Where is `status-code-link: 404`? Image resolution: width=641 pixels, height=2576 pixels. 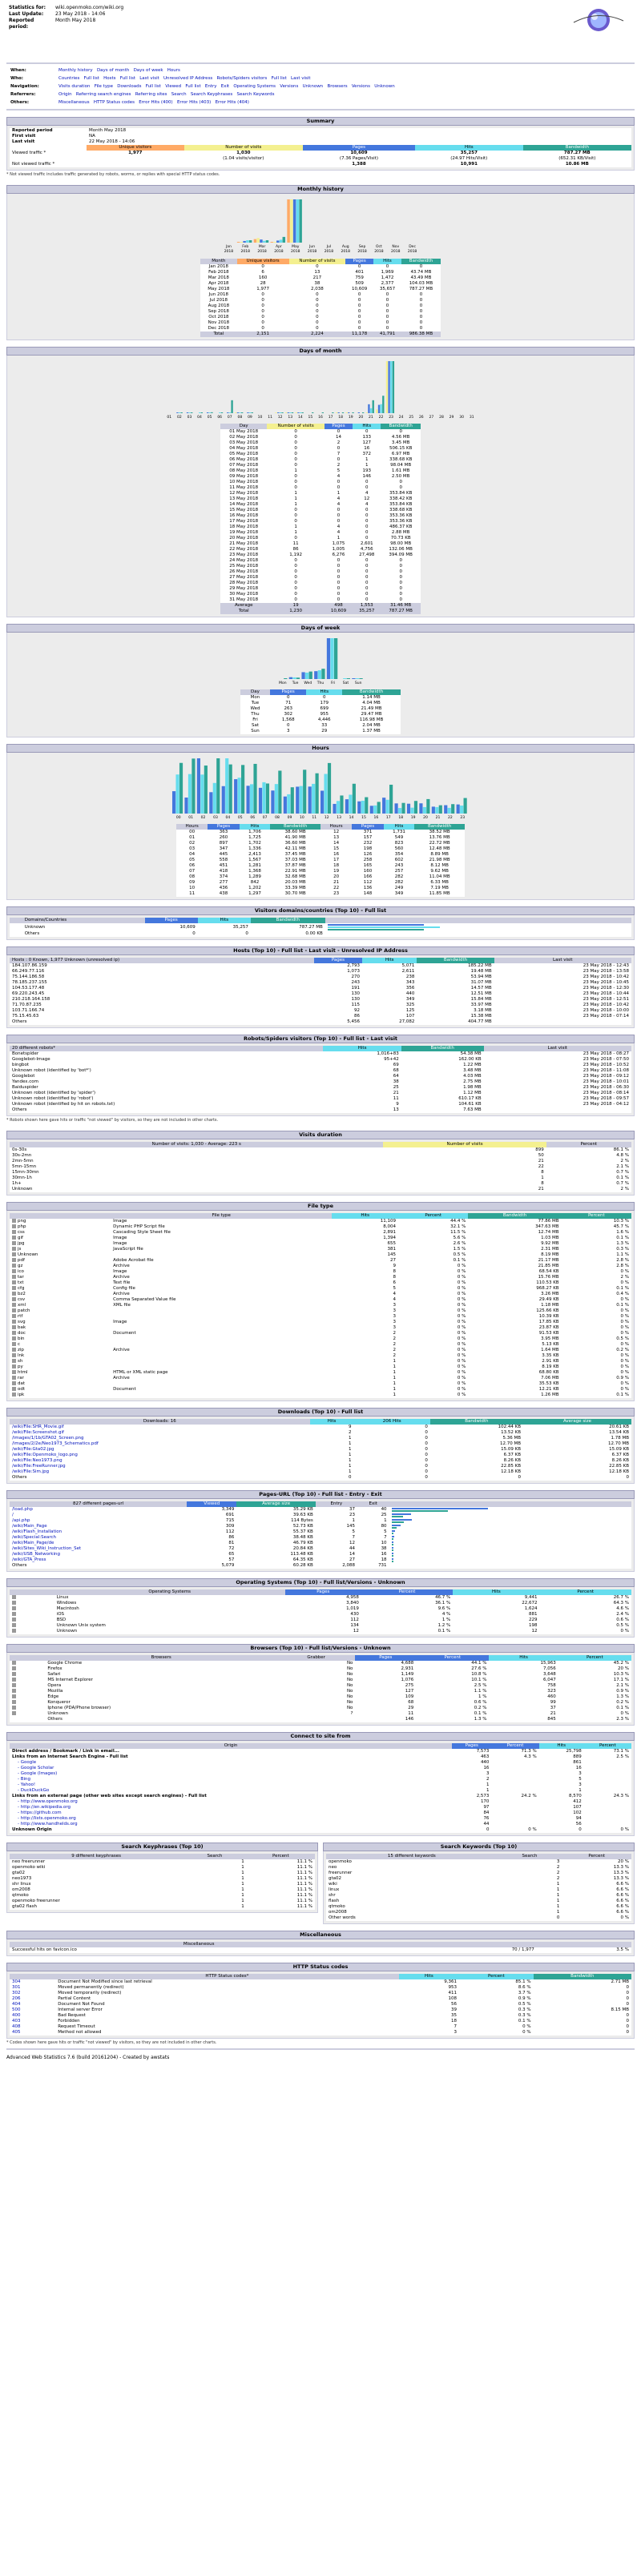 status-code-link: 404 is located at coordinates (16, 2004).